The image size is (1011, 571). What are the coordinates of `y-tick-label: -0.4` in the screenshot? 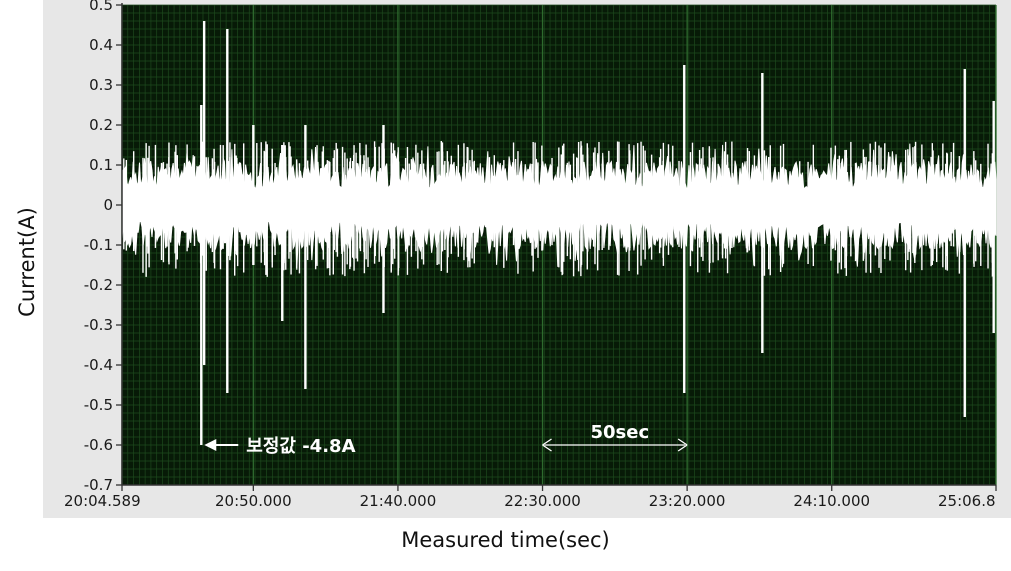 It's located at (98, 365).